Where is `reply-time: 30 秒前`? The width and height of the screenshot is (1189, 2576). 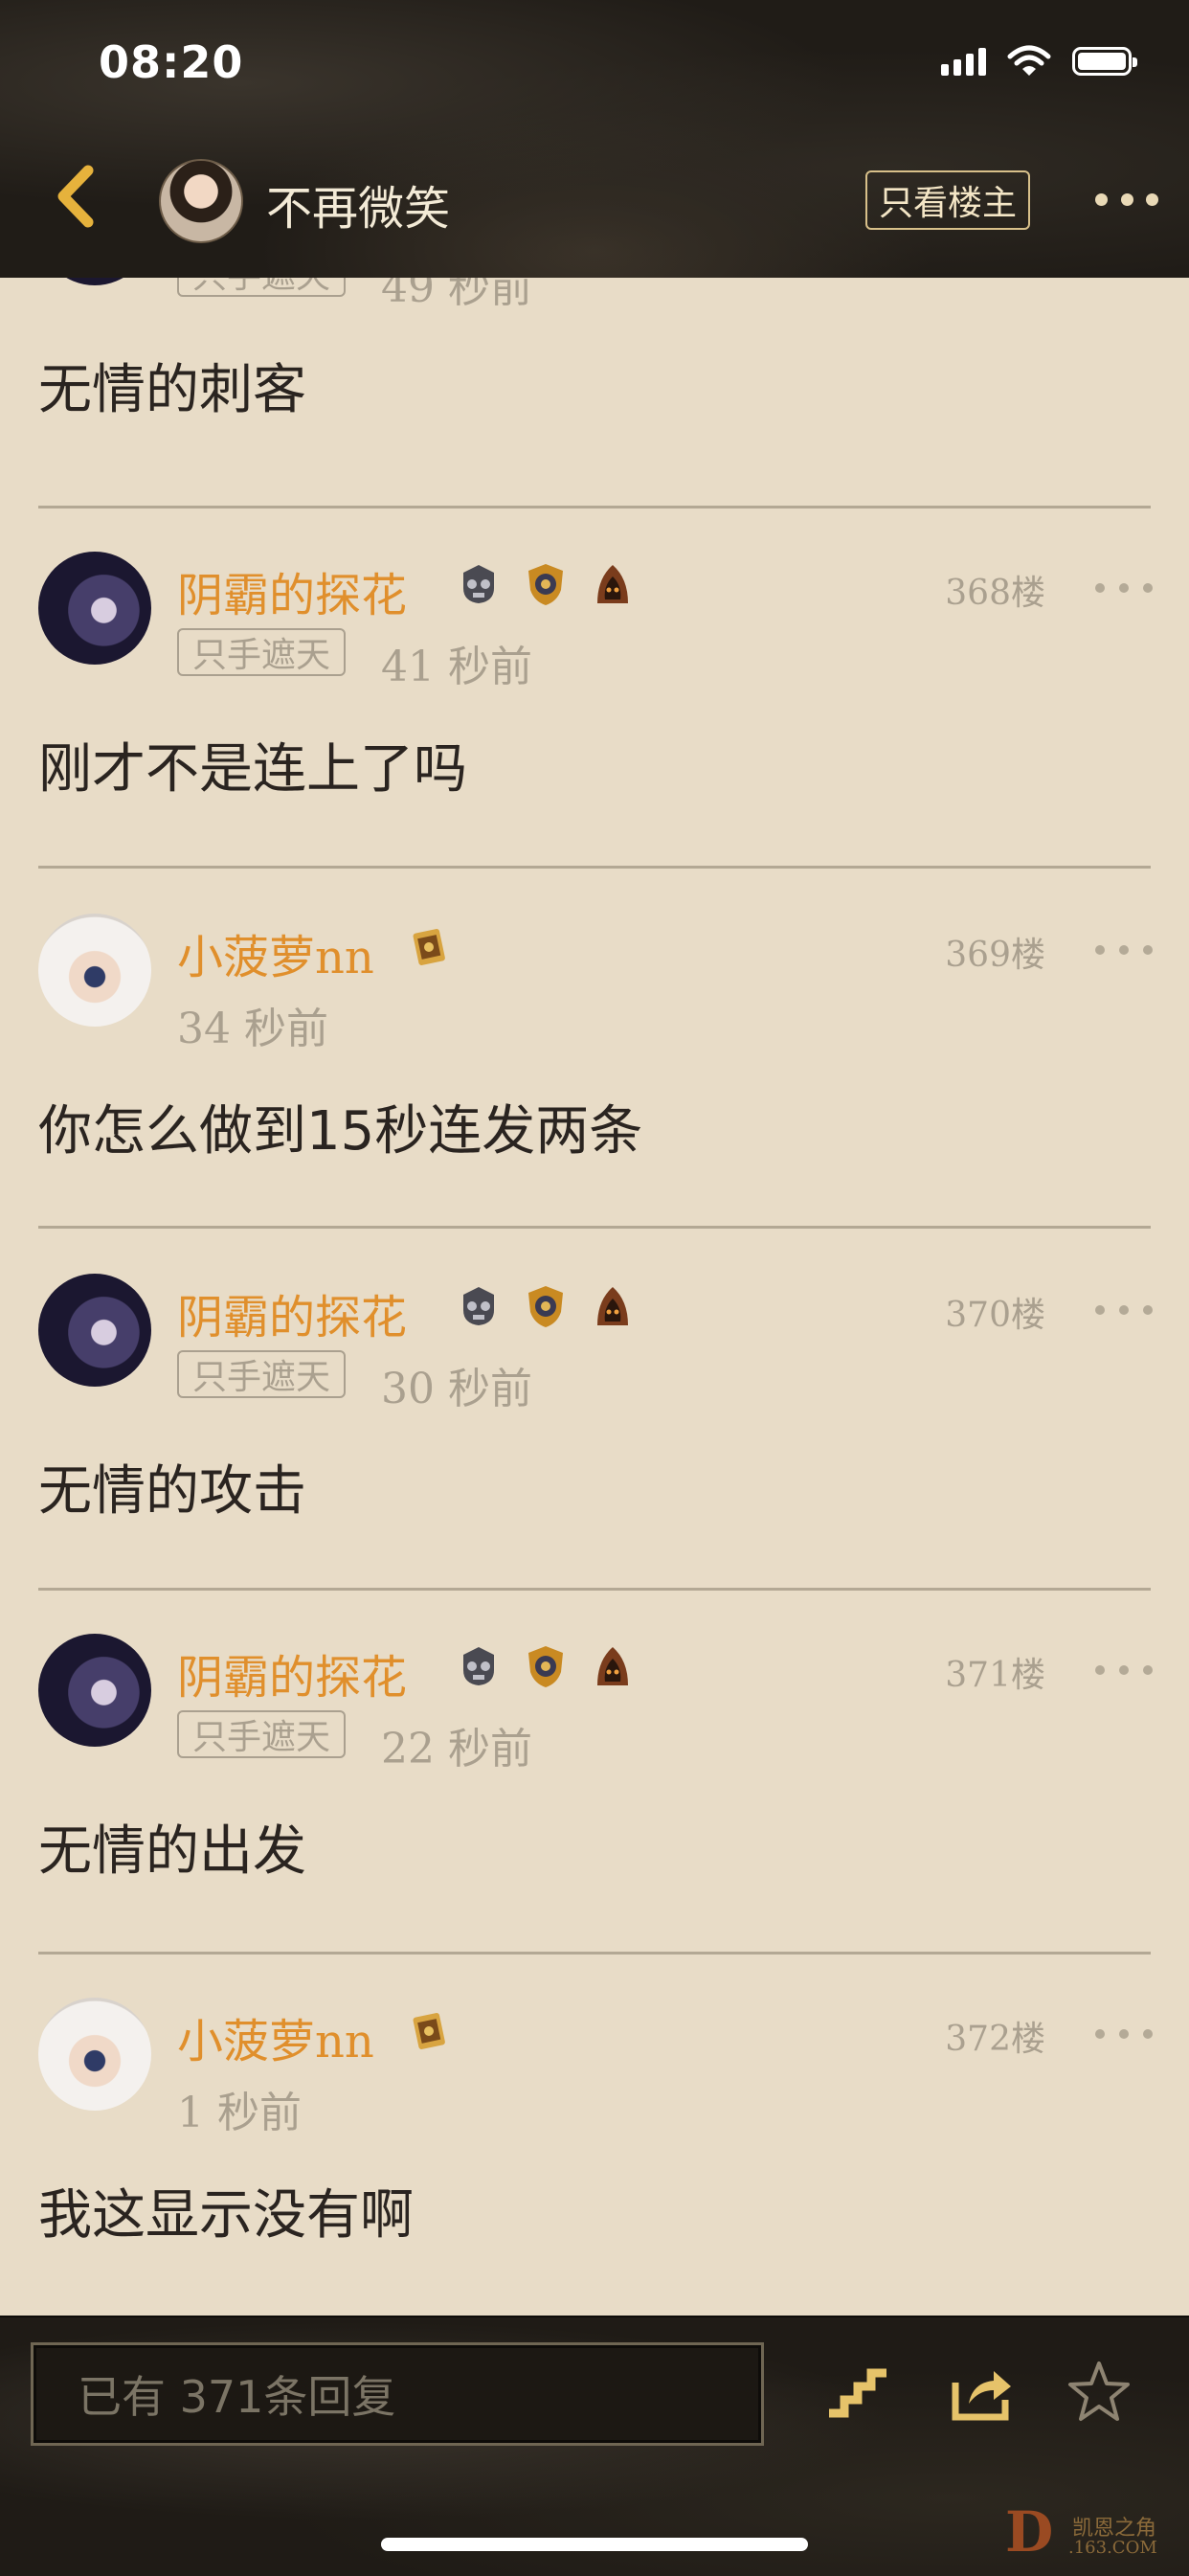 reply-time: 30 秒前 is located at coordinates (456, 1389).